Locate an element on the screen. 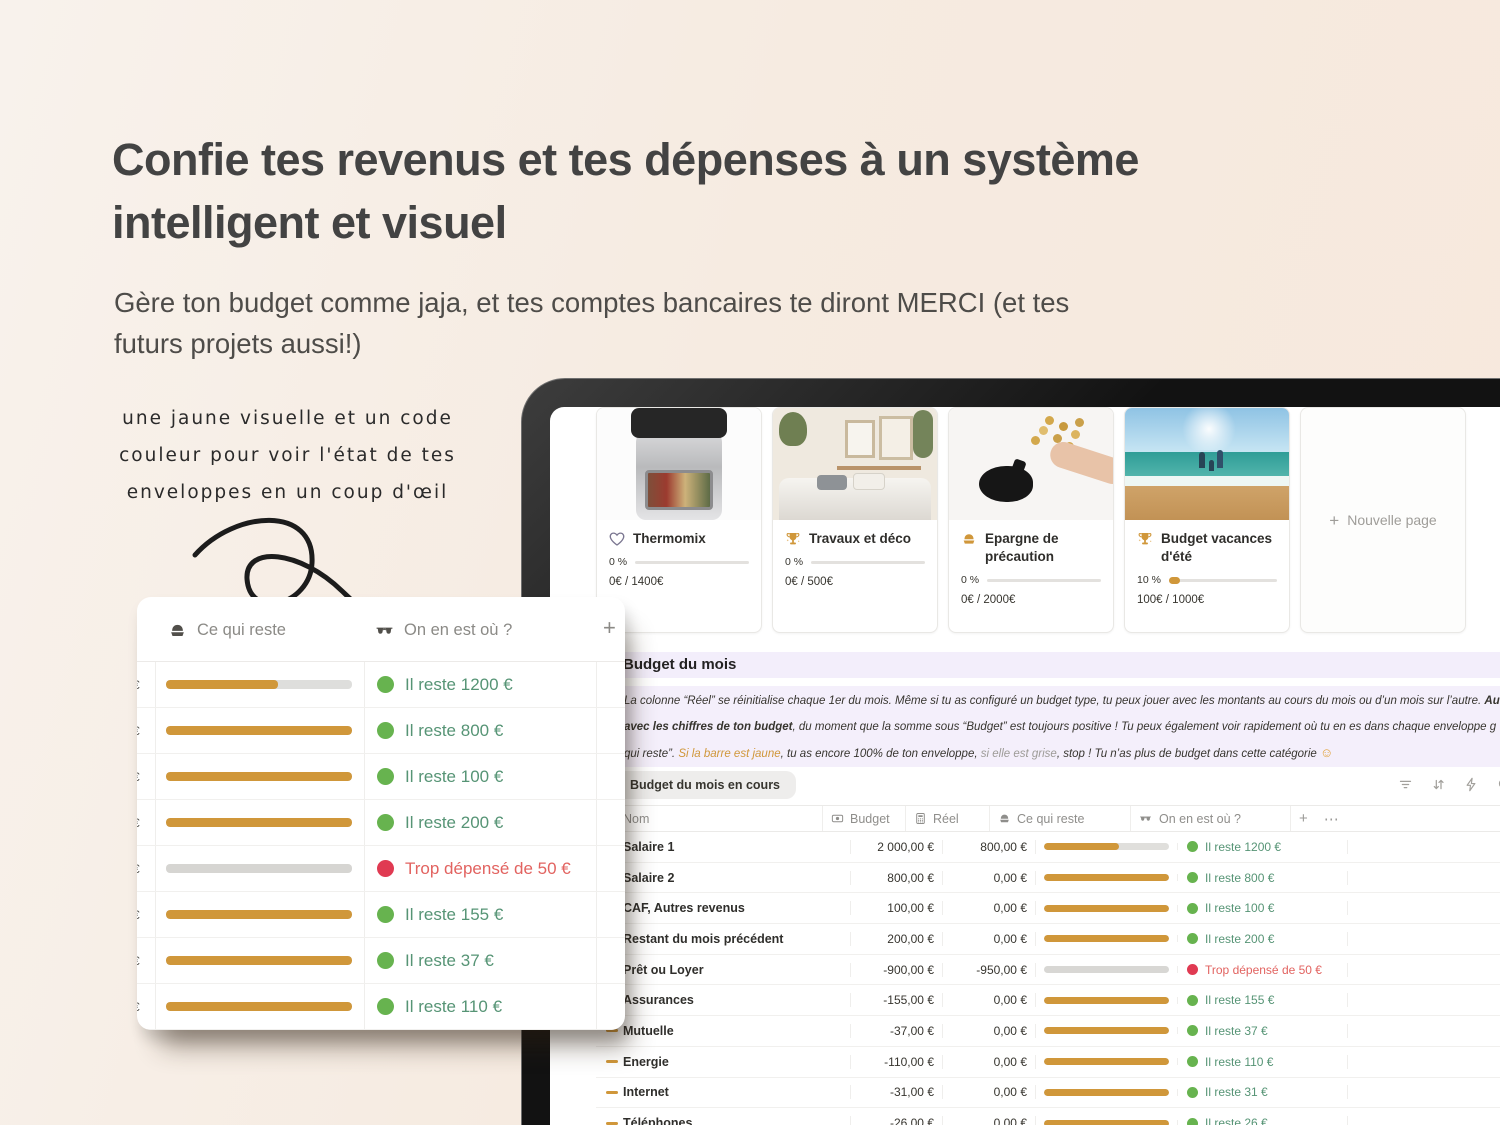 Image resolution: width=1500 pixels, height=1125 pixels. overlay-column-ce-qui-reste: Ce qui reste is located at coordinates (227, 630).